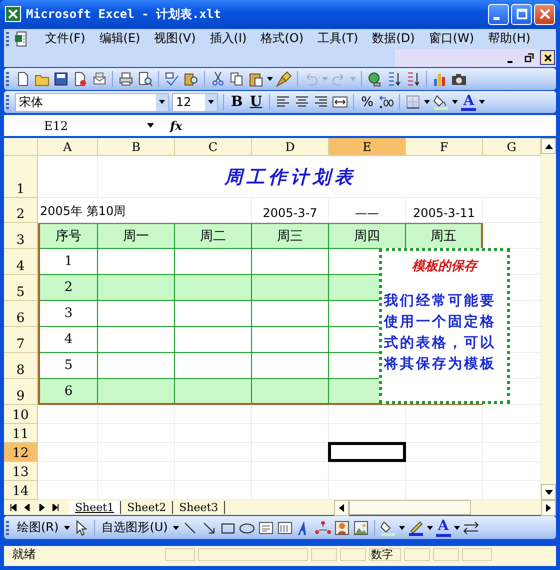 Image resolution: width=560 pixels, height=570 pixels. Describe the element at coordinates (284, 79) in the screenshot. I see `paintbrush-icon` at that location.